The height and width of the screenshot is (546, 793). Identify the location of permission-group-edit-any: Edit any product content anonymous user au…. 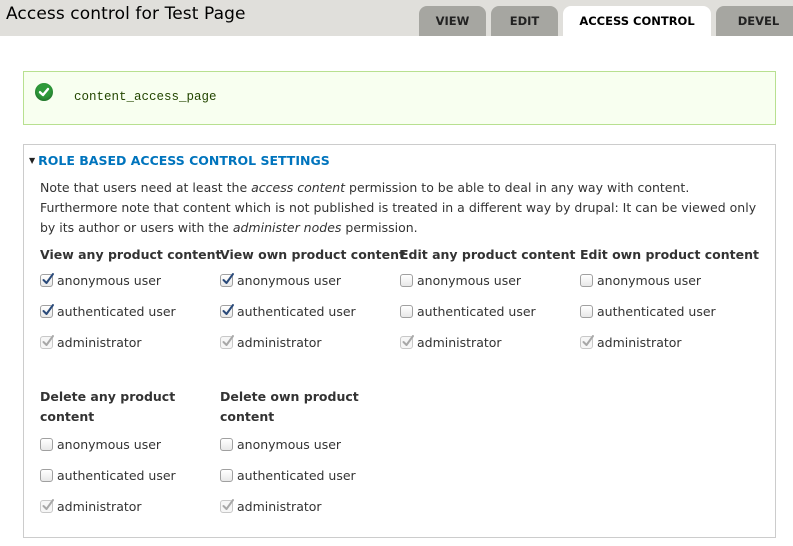
(490, 301).